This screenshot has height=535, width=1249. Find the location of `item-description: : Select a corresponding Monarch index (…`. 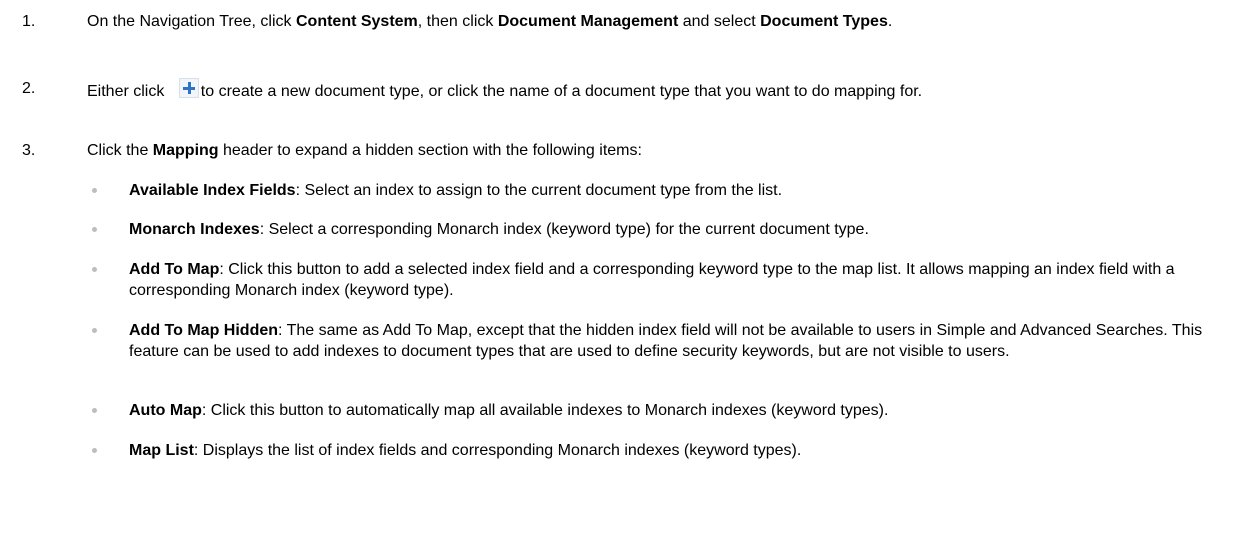

item-description: : Select a corresponding Monarch index (… is located at coordinates (564, 229).